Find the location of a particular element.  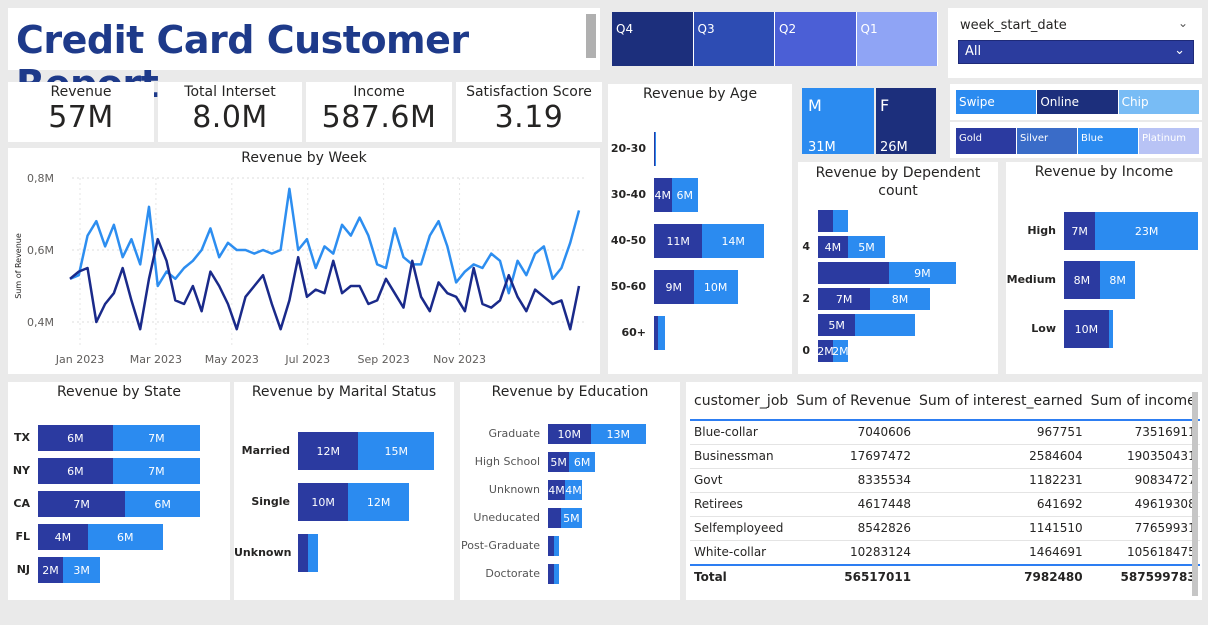

table-cell: 8542826 is located at coordinates (854, 528).